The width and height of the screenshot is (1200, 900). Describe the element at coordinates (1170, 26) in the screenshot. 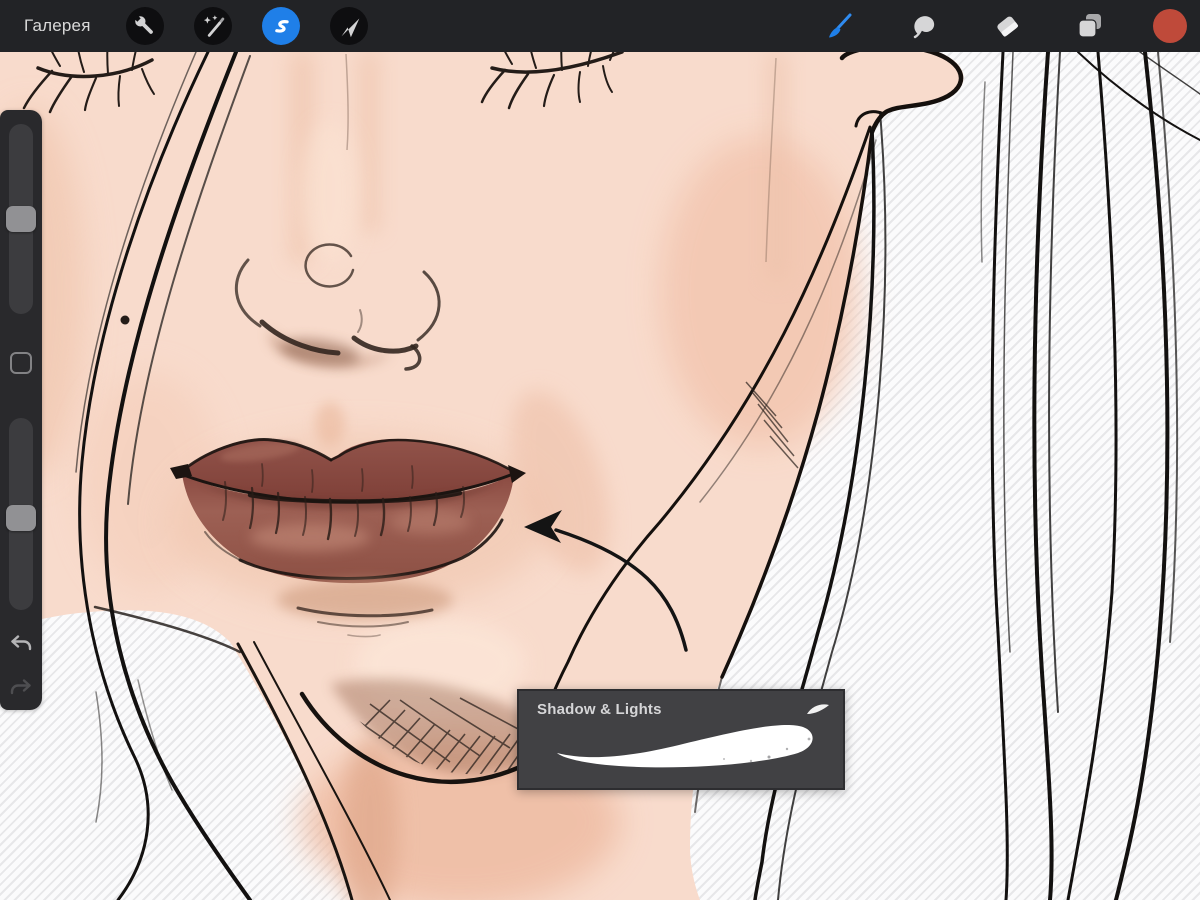

I see `color-swatch` at that location.